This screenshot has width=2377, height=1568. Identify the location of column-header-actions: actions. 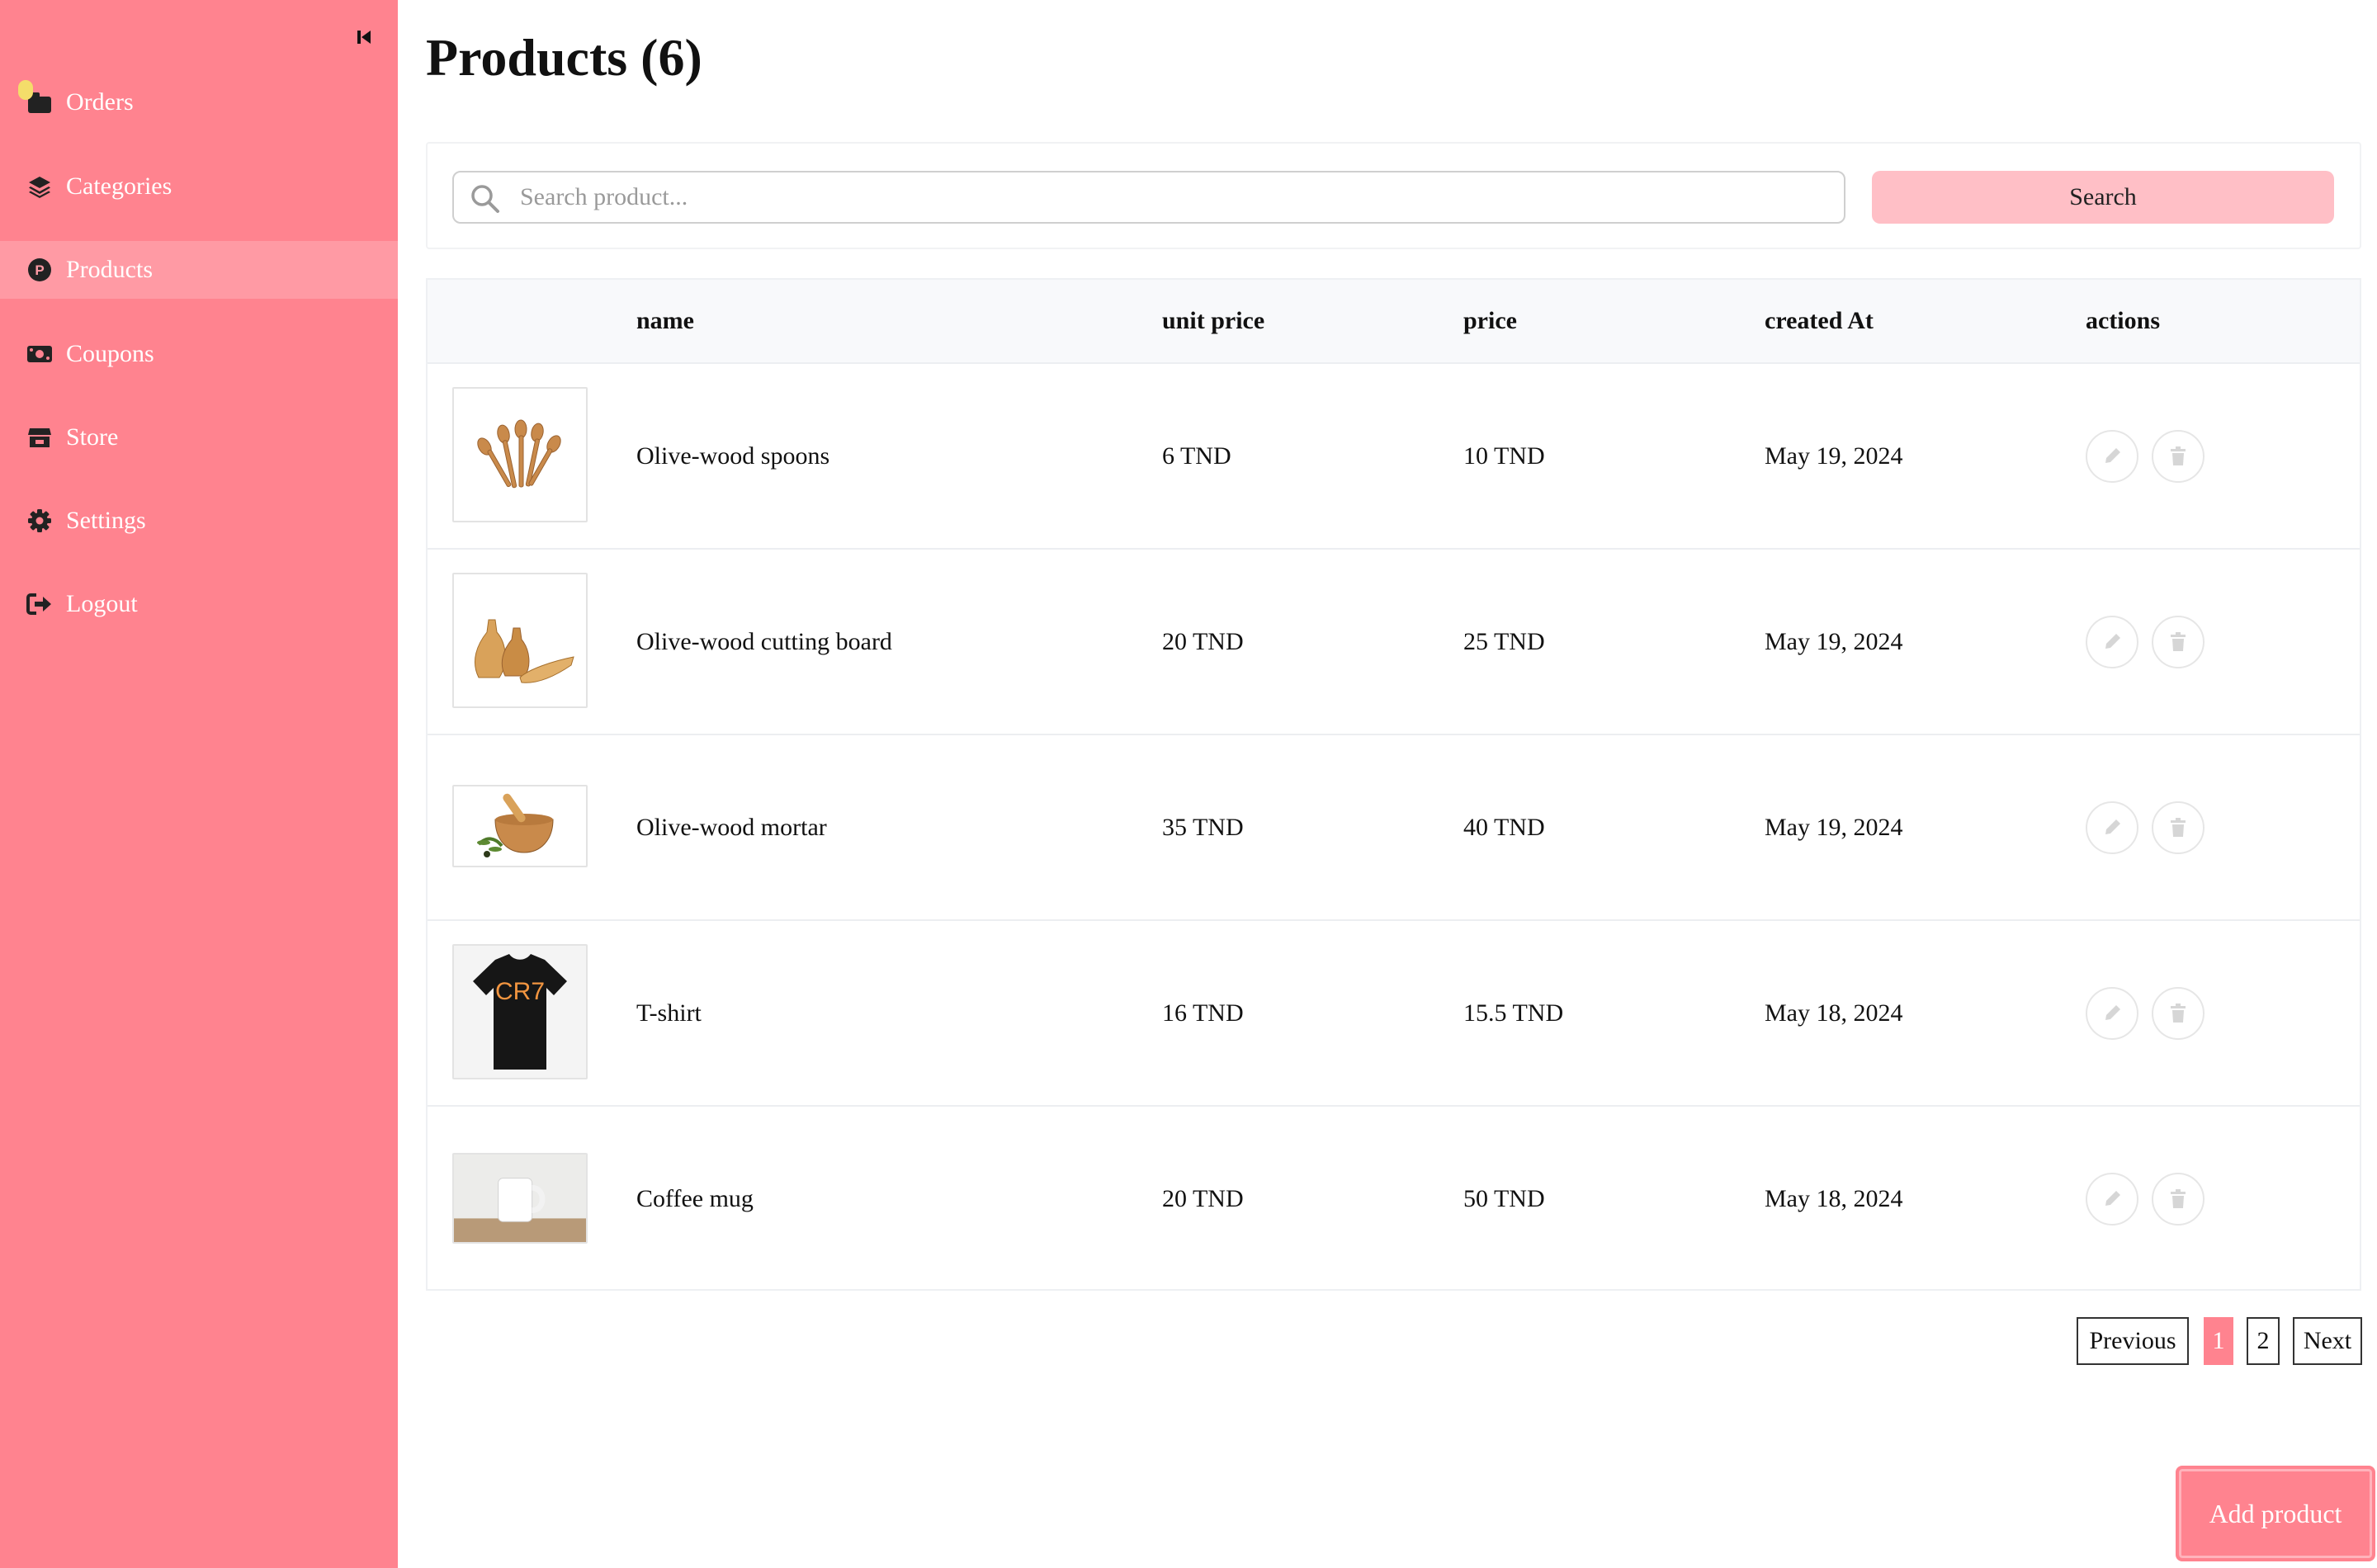
(2123, 320).